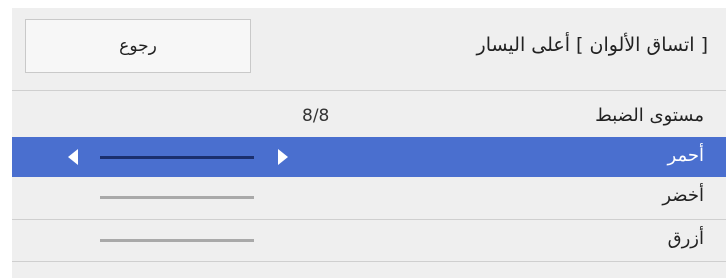 This screenshot has height=278, width=726. What do you see at coordinates (369, 270) in the screenshot?
I see `bottom-strip` at bounding box center [369, 270].